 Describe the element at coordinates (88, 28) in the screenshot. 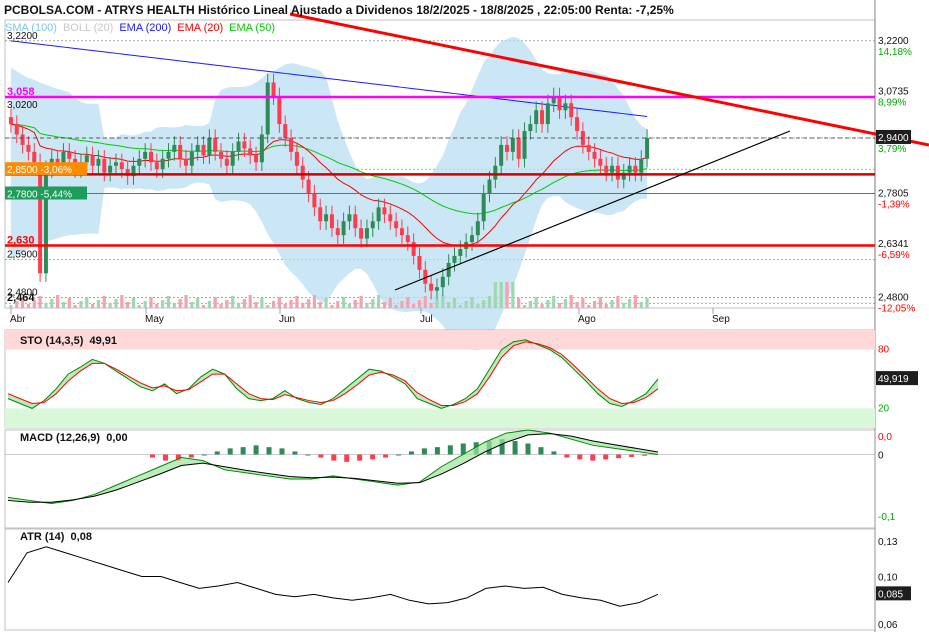

I see `legend-item: BOLL (20)` at that location.